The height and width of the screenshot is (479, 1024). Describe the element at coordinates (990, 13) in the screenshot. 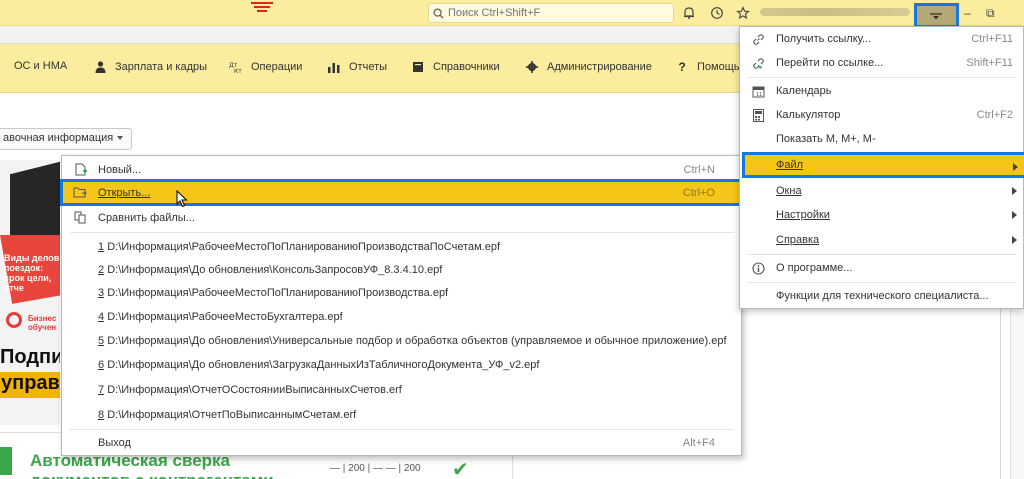

I see `restore-button: ⧉` at that location.